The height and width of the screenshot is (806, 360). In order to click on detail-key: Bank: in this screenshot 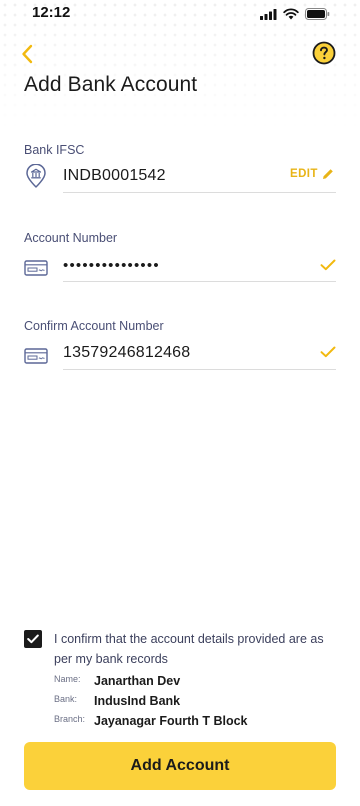, I will do `click(66, 699)`.